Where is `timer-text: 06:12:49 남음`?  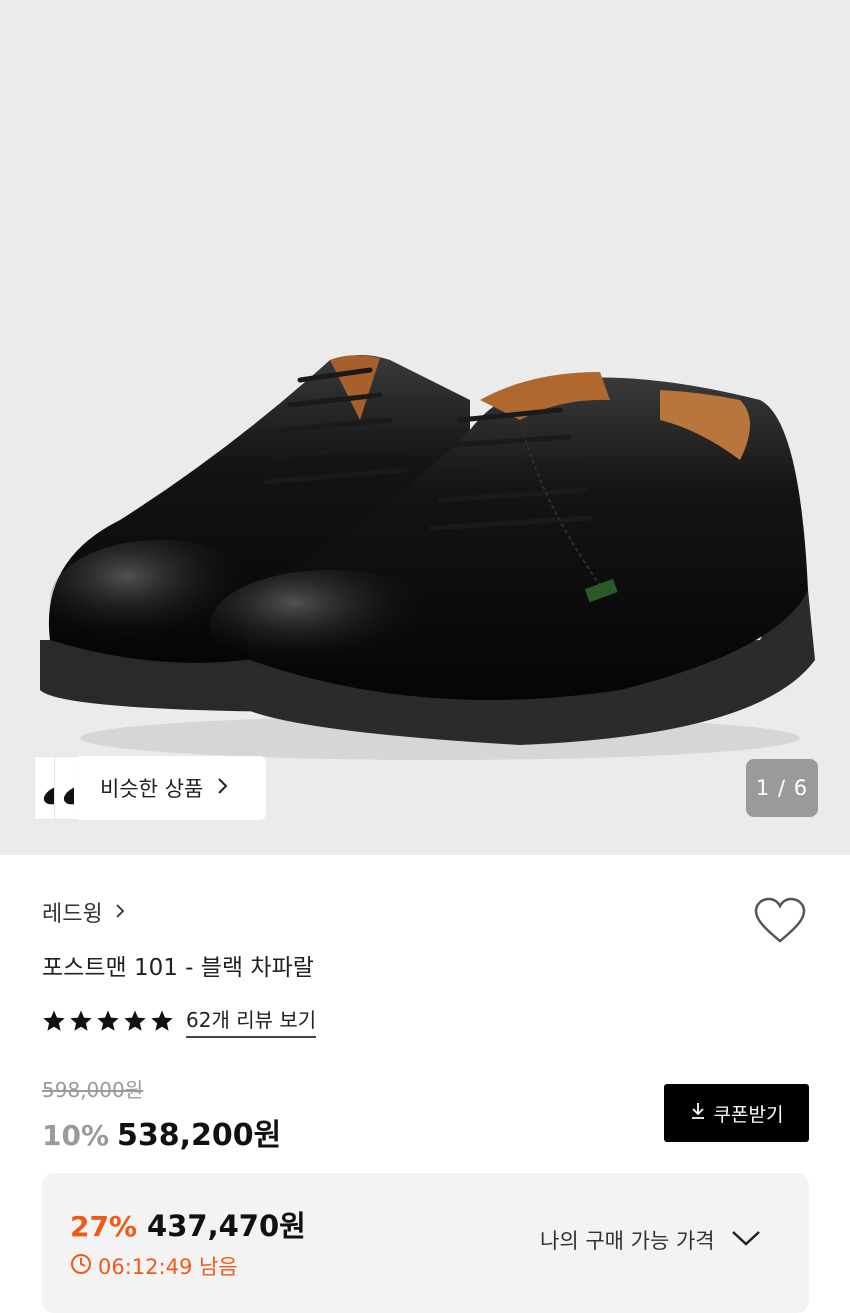 timer-text: 06:12:49 남음 is located at coordinates (168, 1267).